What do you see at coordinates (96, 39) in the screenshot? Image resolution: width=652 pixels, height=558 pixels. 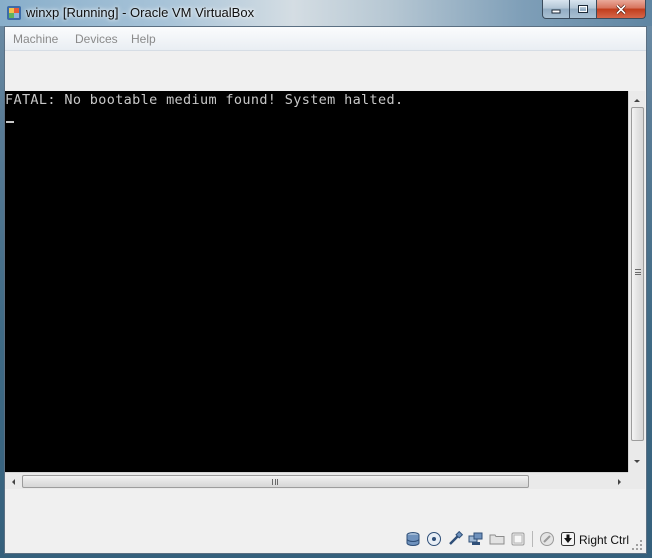 I see `menu-devices: Devices` at bounding box center [96, 39].